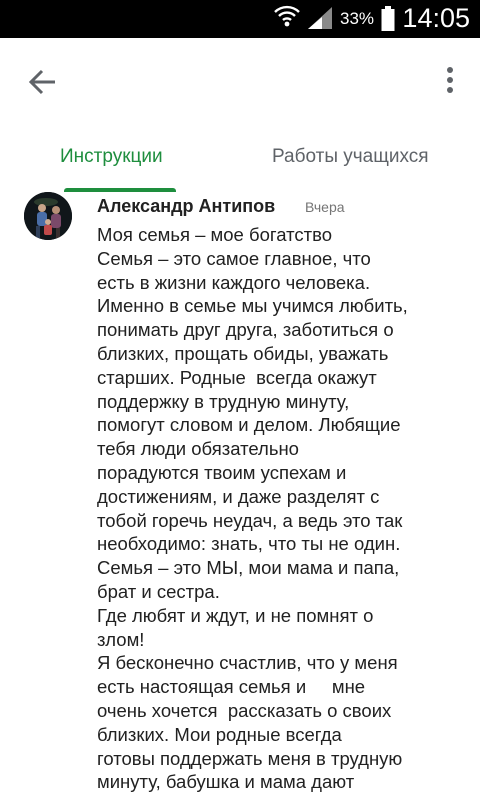 The image size is (480, 800). I want to click on post-line: достижениям, и даже разделят с, so click(238, 496).